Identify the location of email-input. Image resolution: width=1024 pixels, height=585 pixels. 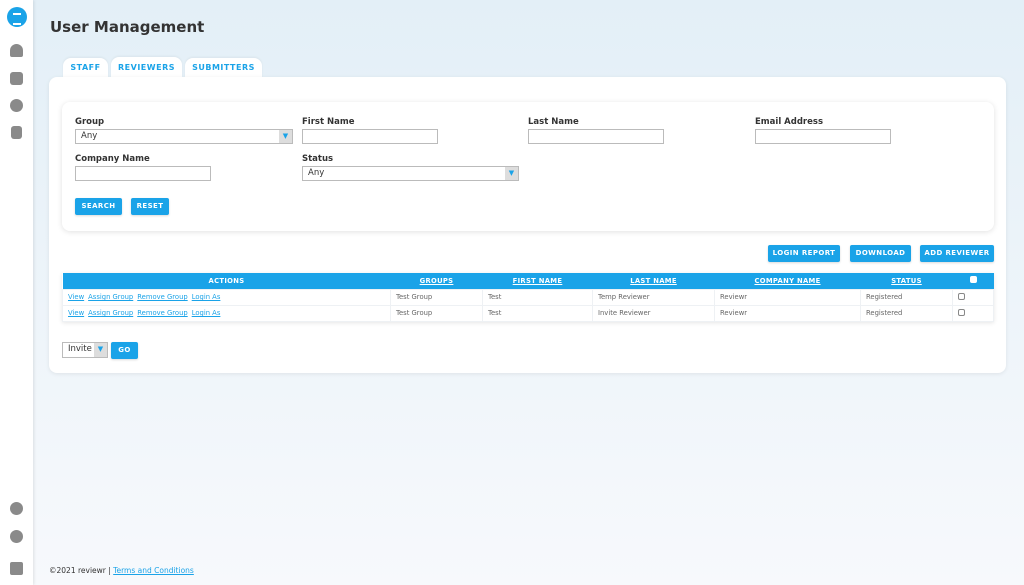
(823, 136).